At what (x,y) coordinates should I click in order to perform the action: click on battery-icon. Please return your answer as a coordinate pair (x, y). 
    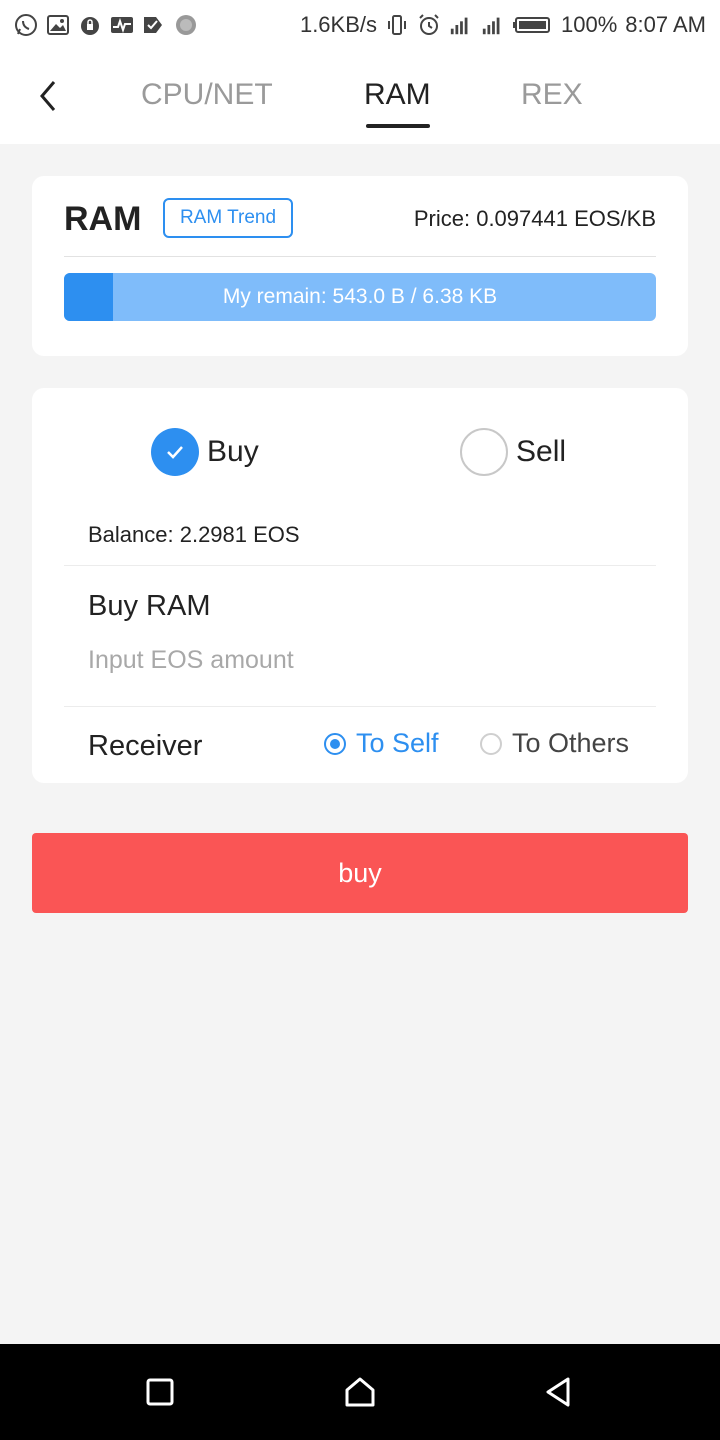
    Looking at the image, I should click on (533, 25).